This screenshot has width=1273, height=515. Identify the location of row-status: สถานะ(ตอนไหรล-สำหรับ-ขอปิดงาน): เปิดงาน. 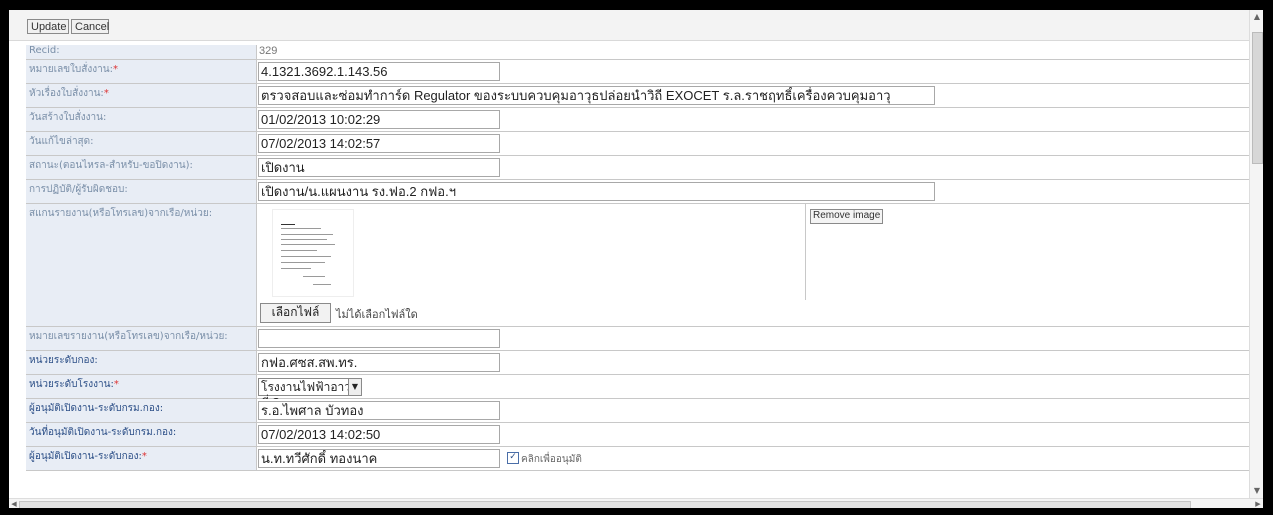
(637, 168).